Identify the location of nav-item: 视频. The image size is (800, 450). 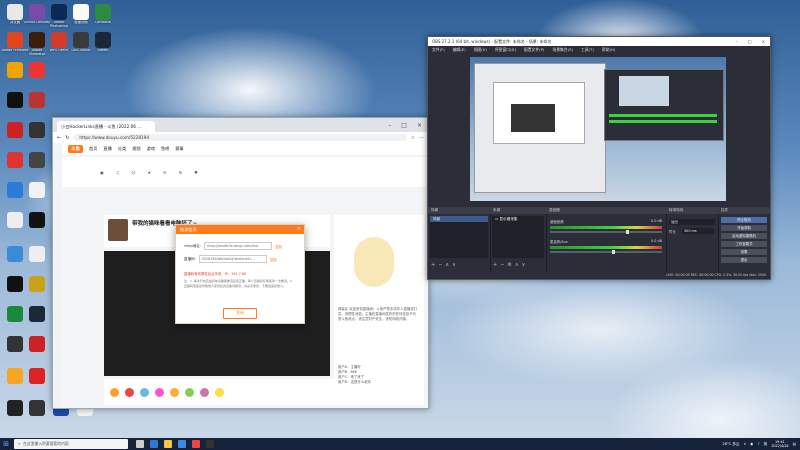
(136, 149).